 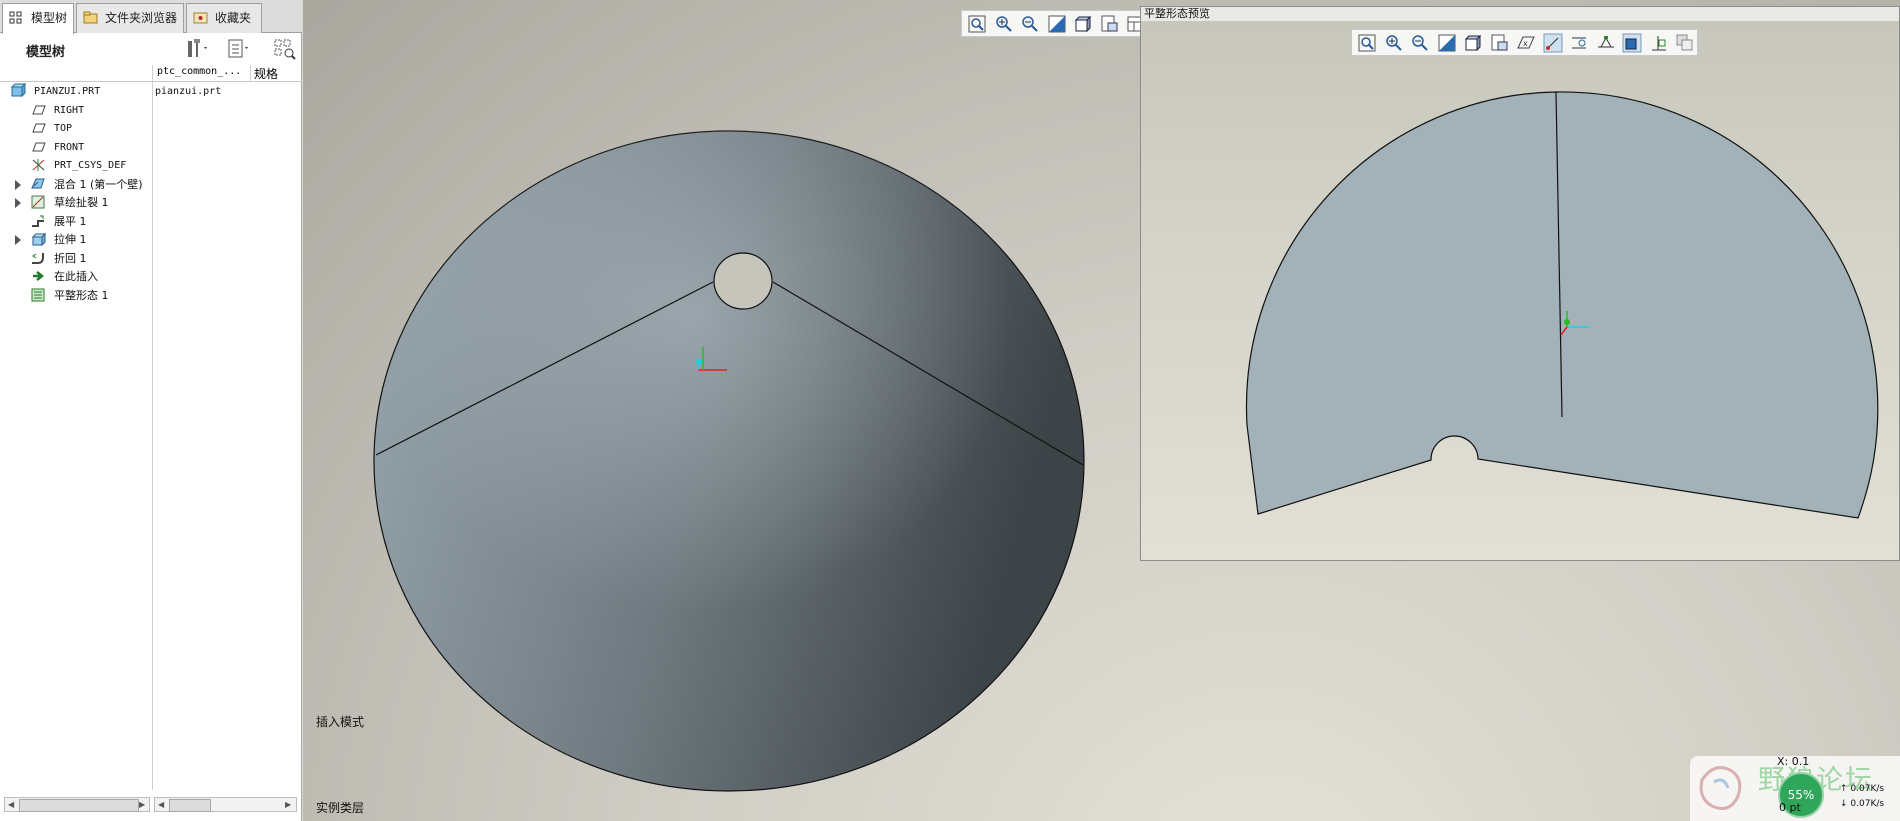 I want to click on bend-back-icon, so click(x=38, y=258).